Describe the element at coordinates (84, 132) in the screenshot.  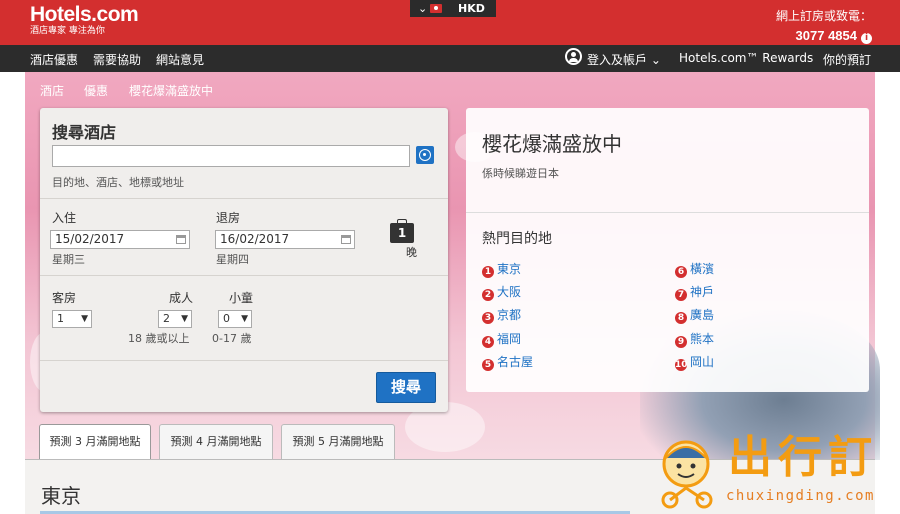
I see `search-title: 搜尋酒店` at that location.